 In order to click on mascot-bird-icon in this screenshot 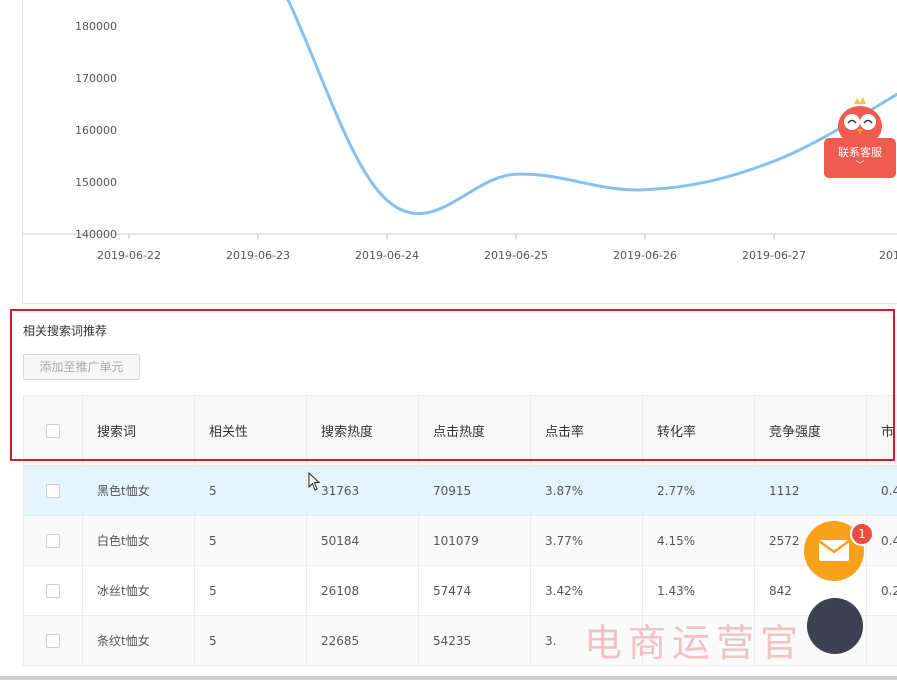, I will do `click(860, 119)`.